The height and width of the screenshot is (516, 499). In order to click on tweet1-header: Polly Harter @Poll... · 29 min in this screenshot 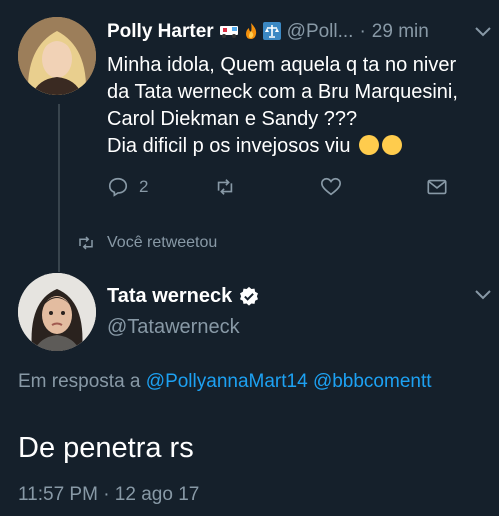, I will do `click(268, 32)`.